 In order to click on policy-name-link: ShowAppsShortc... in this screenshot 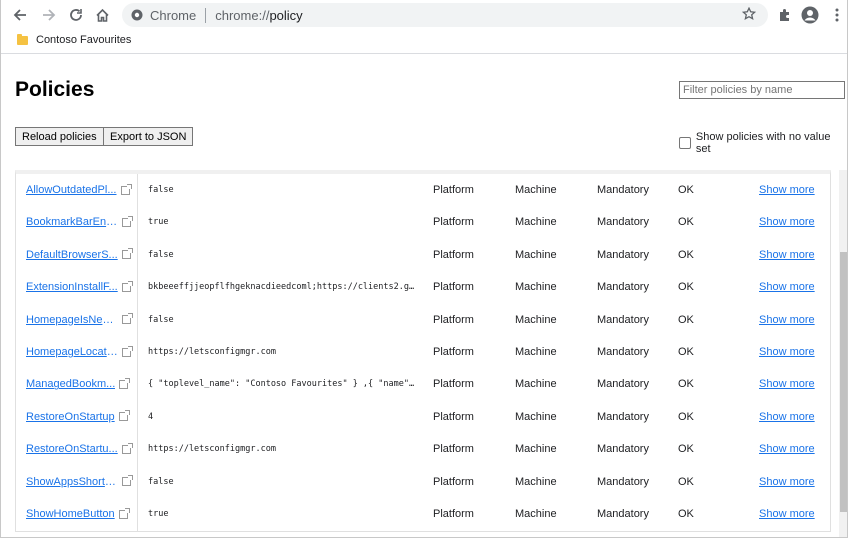, I will do `click(72, 482)`.